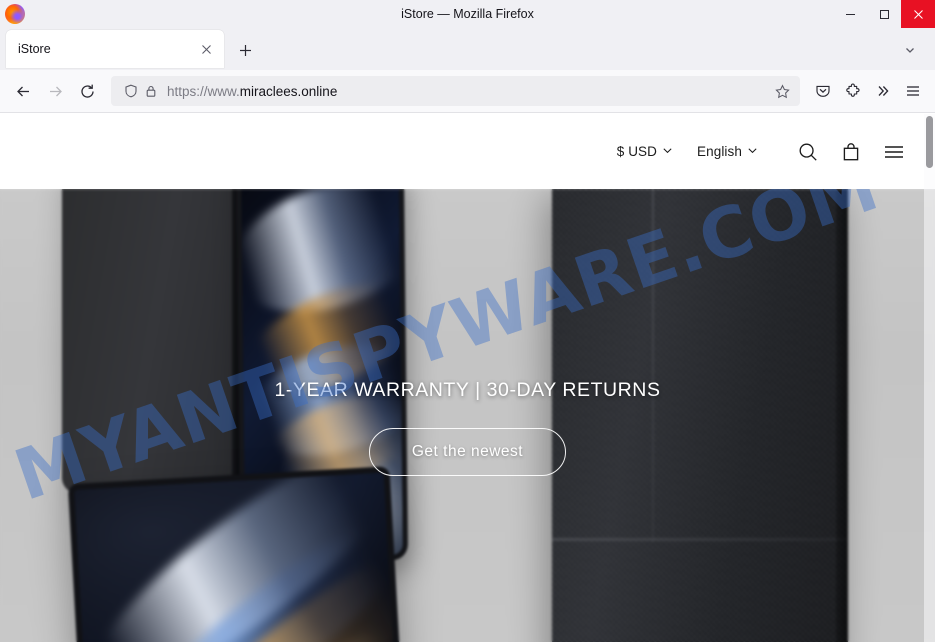 This screenshot has height=642, width=935. Describe the element at coordinates (823, 91) in the screenshot. I see `save-to-pocket-icon` at that location.